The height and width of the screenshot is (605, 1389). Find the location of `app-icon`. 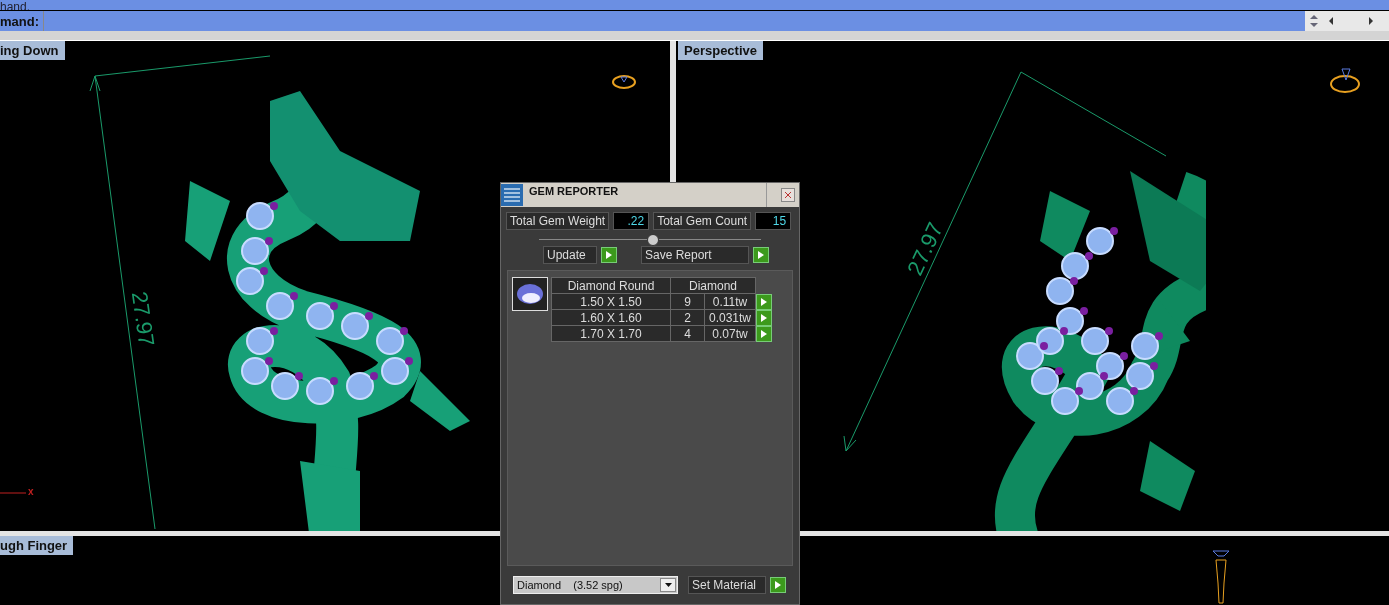

app-icon is located at coordinates (512, 195).